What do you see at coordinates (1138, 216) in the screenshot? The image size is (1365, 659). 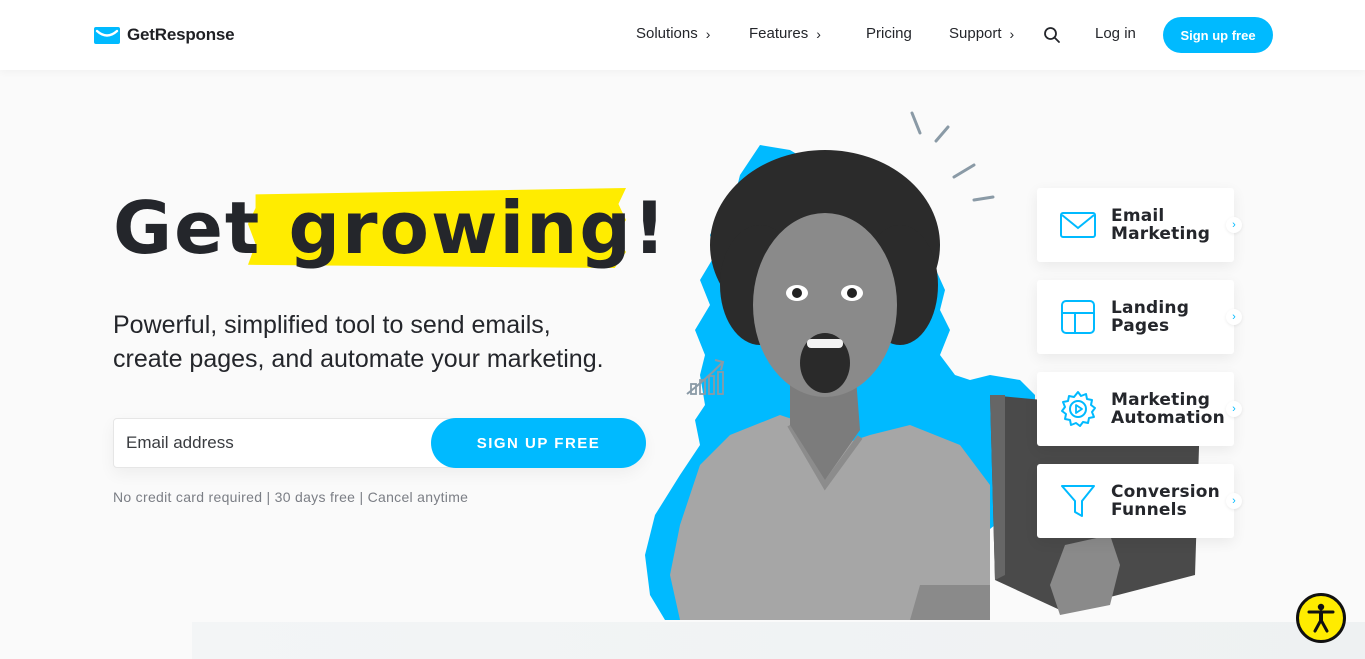 I see `feature-card-label-line-1: Email` at bounding box center [1138, 216].